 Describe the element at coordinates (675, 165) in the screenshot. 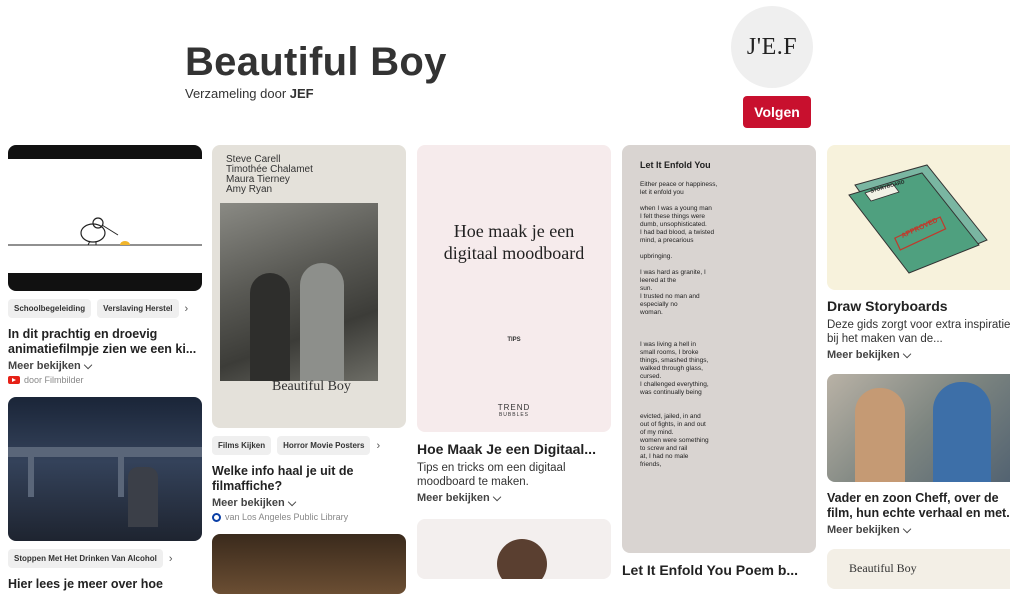

I see `poem-title: Let It Enfold You` at that location.